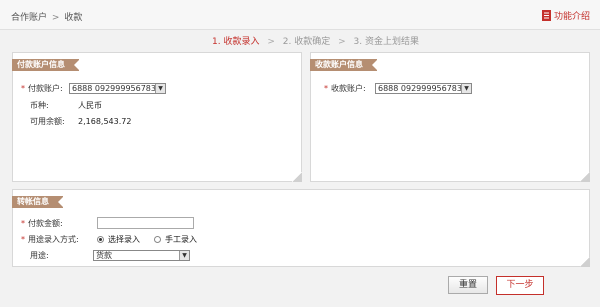 The height and width of the screenshot is (307, 600). Describe the element at coordinates (419, 88) in the screenshot. I see `receiver-account-value: 6888 0929999567835(` at that location.